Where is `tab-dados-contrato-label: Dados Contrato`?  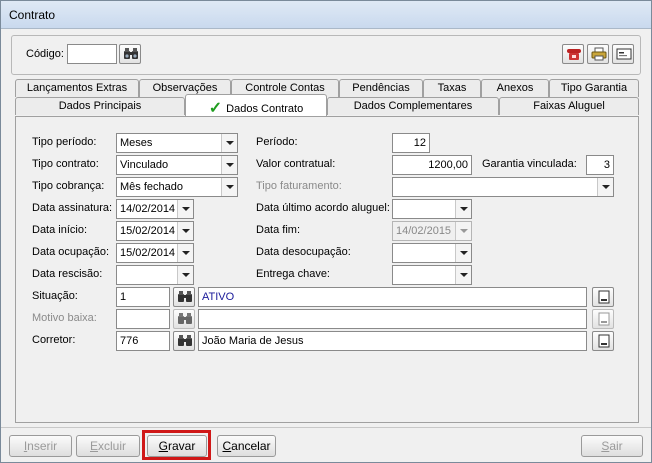 tab-dados-contrato-label: Dados Contrato is located at coordinates (265, 109).